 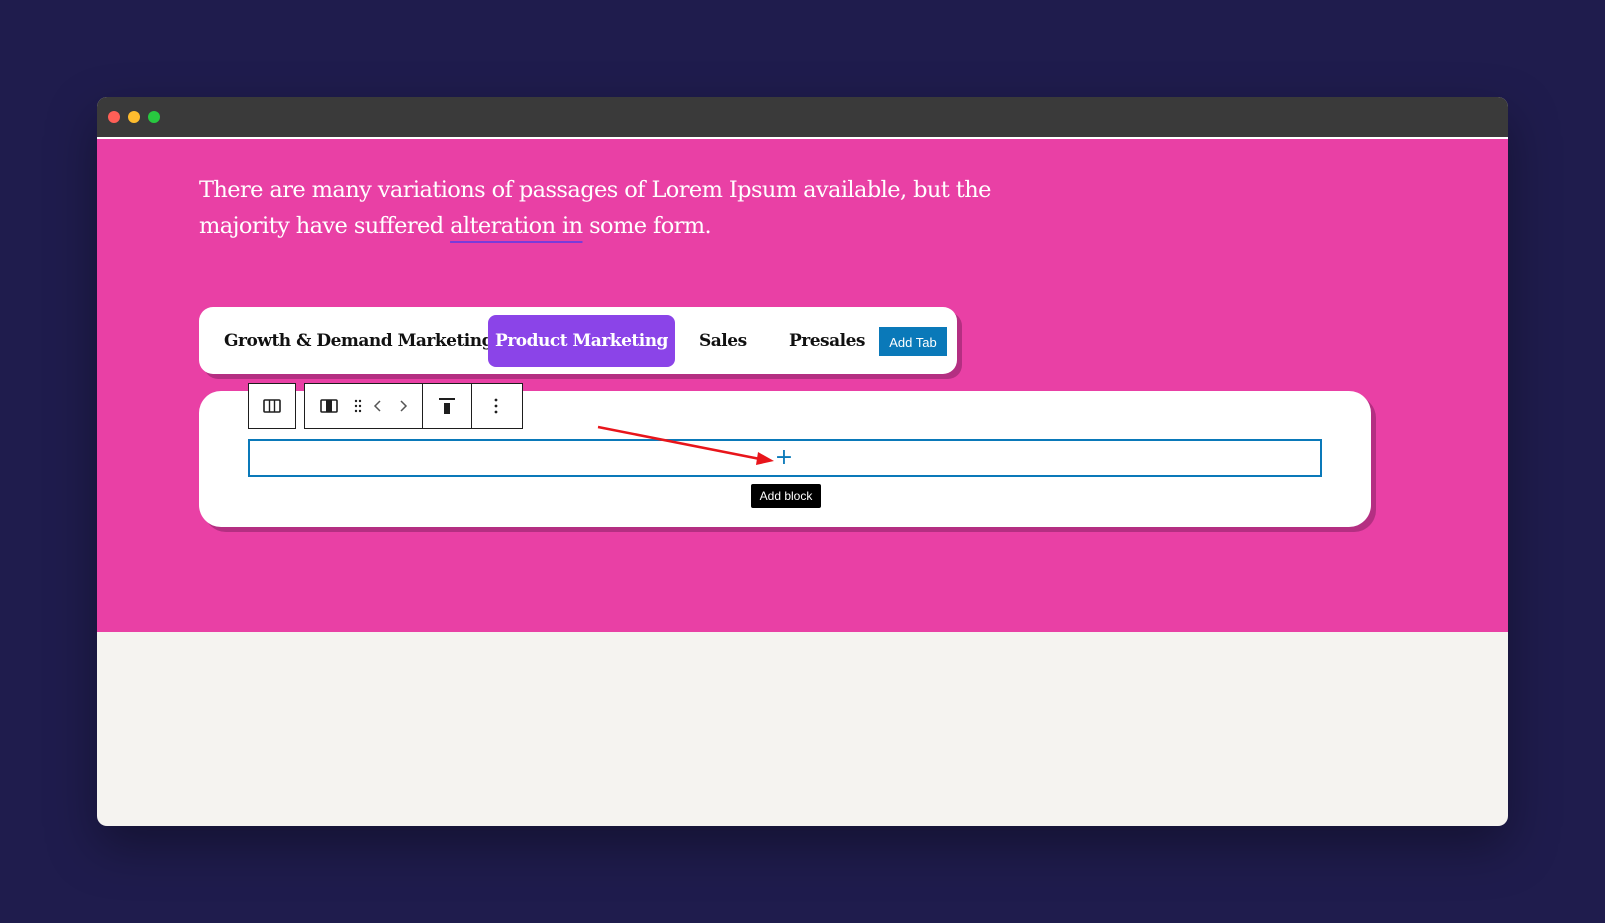 What do you see at coordinates (516, 226) in the screenshot?
I see `intro-underlined-text: alteration in` at bounding box center [516, 226].